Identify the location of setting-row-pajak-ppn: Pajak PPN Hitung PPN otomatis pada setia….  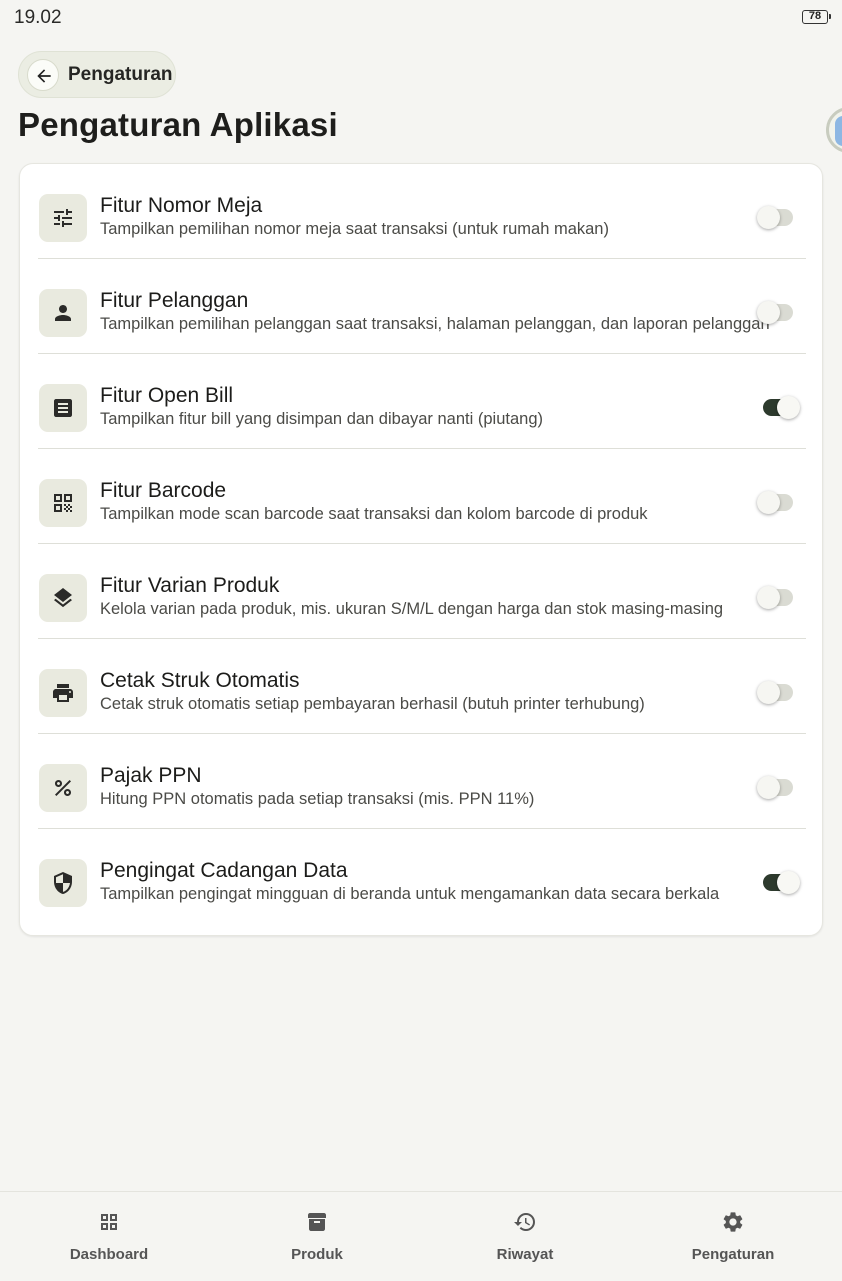
(422, 781).